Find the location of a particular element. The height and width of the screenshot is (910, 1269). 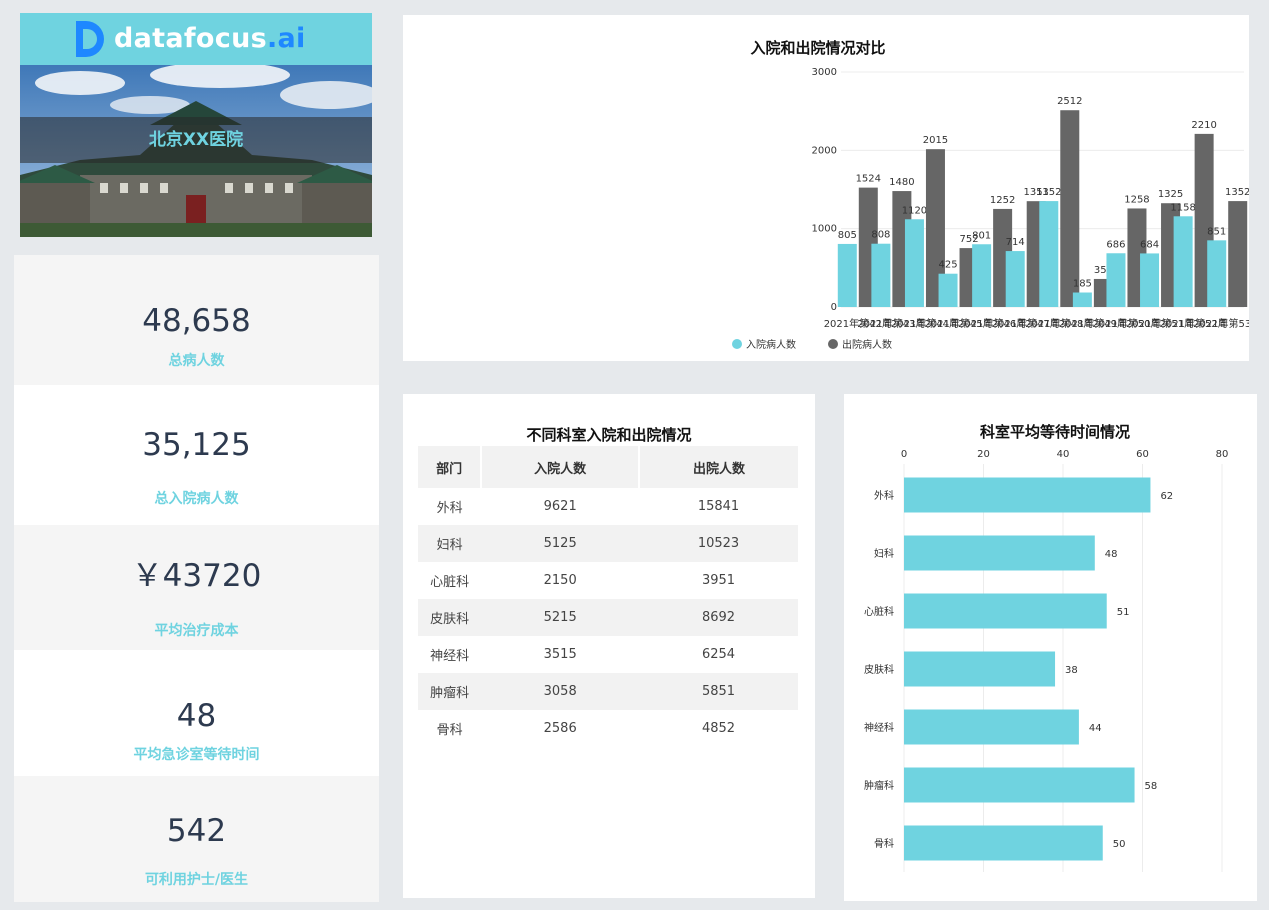

table-header-row: 部门 入院人数 出院人数 is located at coordinates (608, 467).